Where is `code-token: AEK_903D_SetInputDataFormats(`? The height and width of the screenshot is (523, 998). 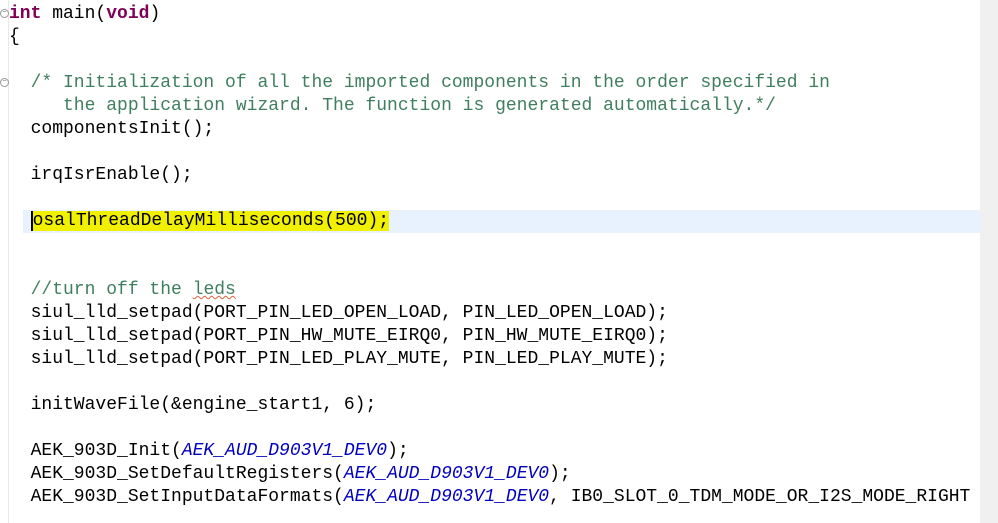
code-token: AEK_903D_SetInputDataFormats( is located at coordinates (176, 497).